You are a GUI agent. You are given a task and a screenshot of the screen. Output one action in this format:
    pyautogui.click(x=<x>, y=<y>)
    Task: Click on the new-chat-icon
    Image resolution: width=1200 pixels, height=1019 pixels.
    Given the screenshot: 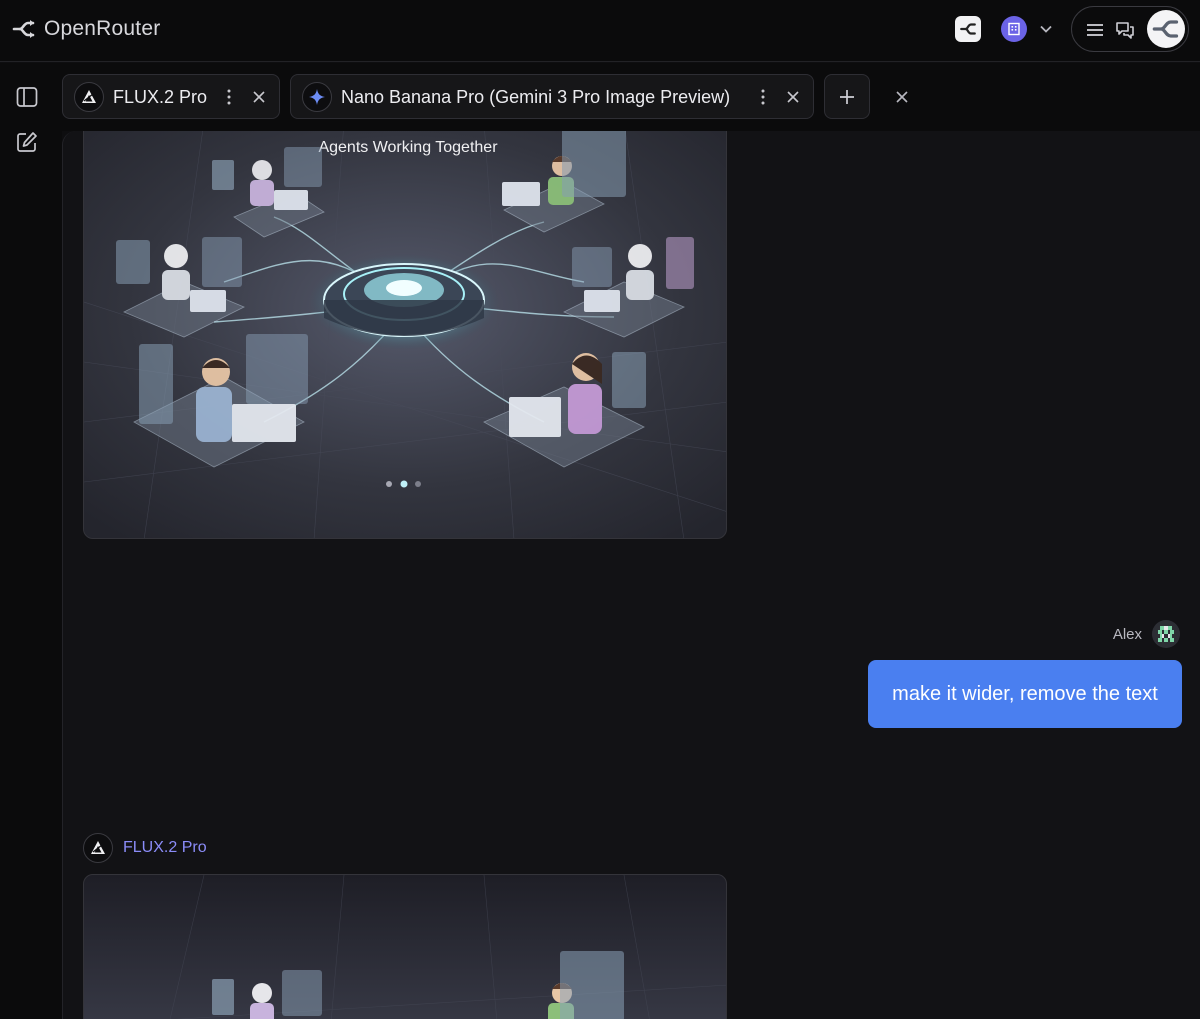 What is the action you would take?
    pyautogui.click(x=27, y=142)
    